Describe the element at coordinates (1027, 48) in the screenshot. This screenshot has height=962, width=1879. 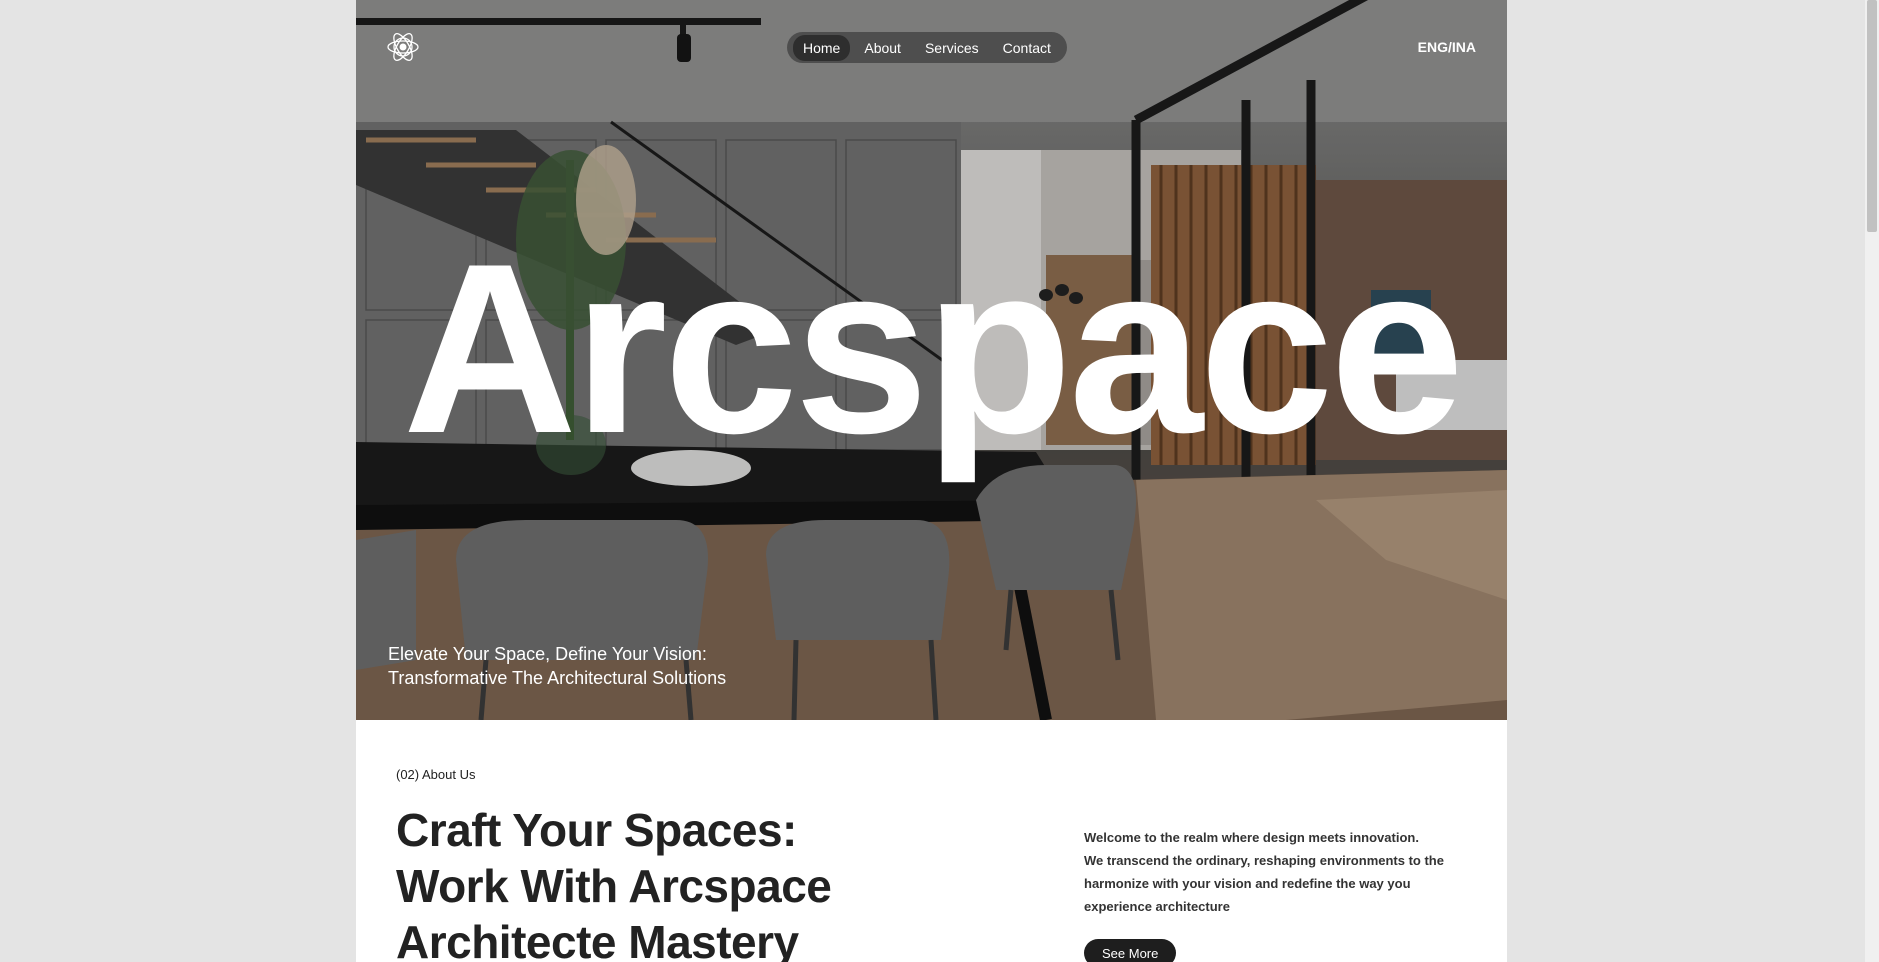
I see `nav-item-contact: Contact` at that location.